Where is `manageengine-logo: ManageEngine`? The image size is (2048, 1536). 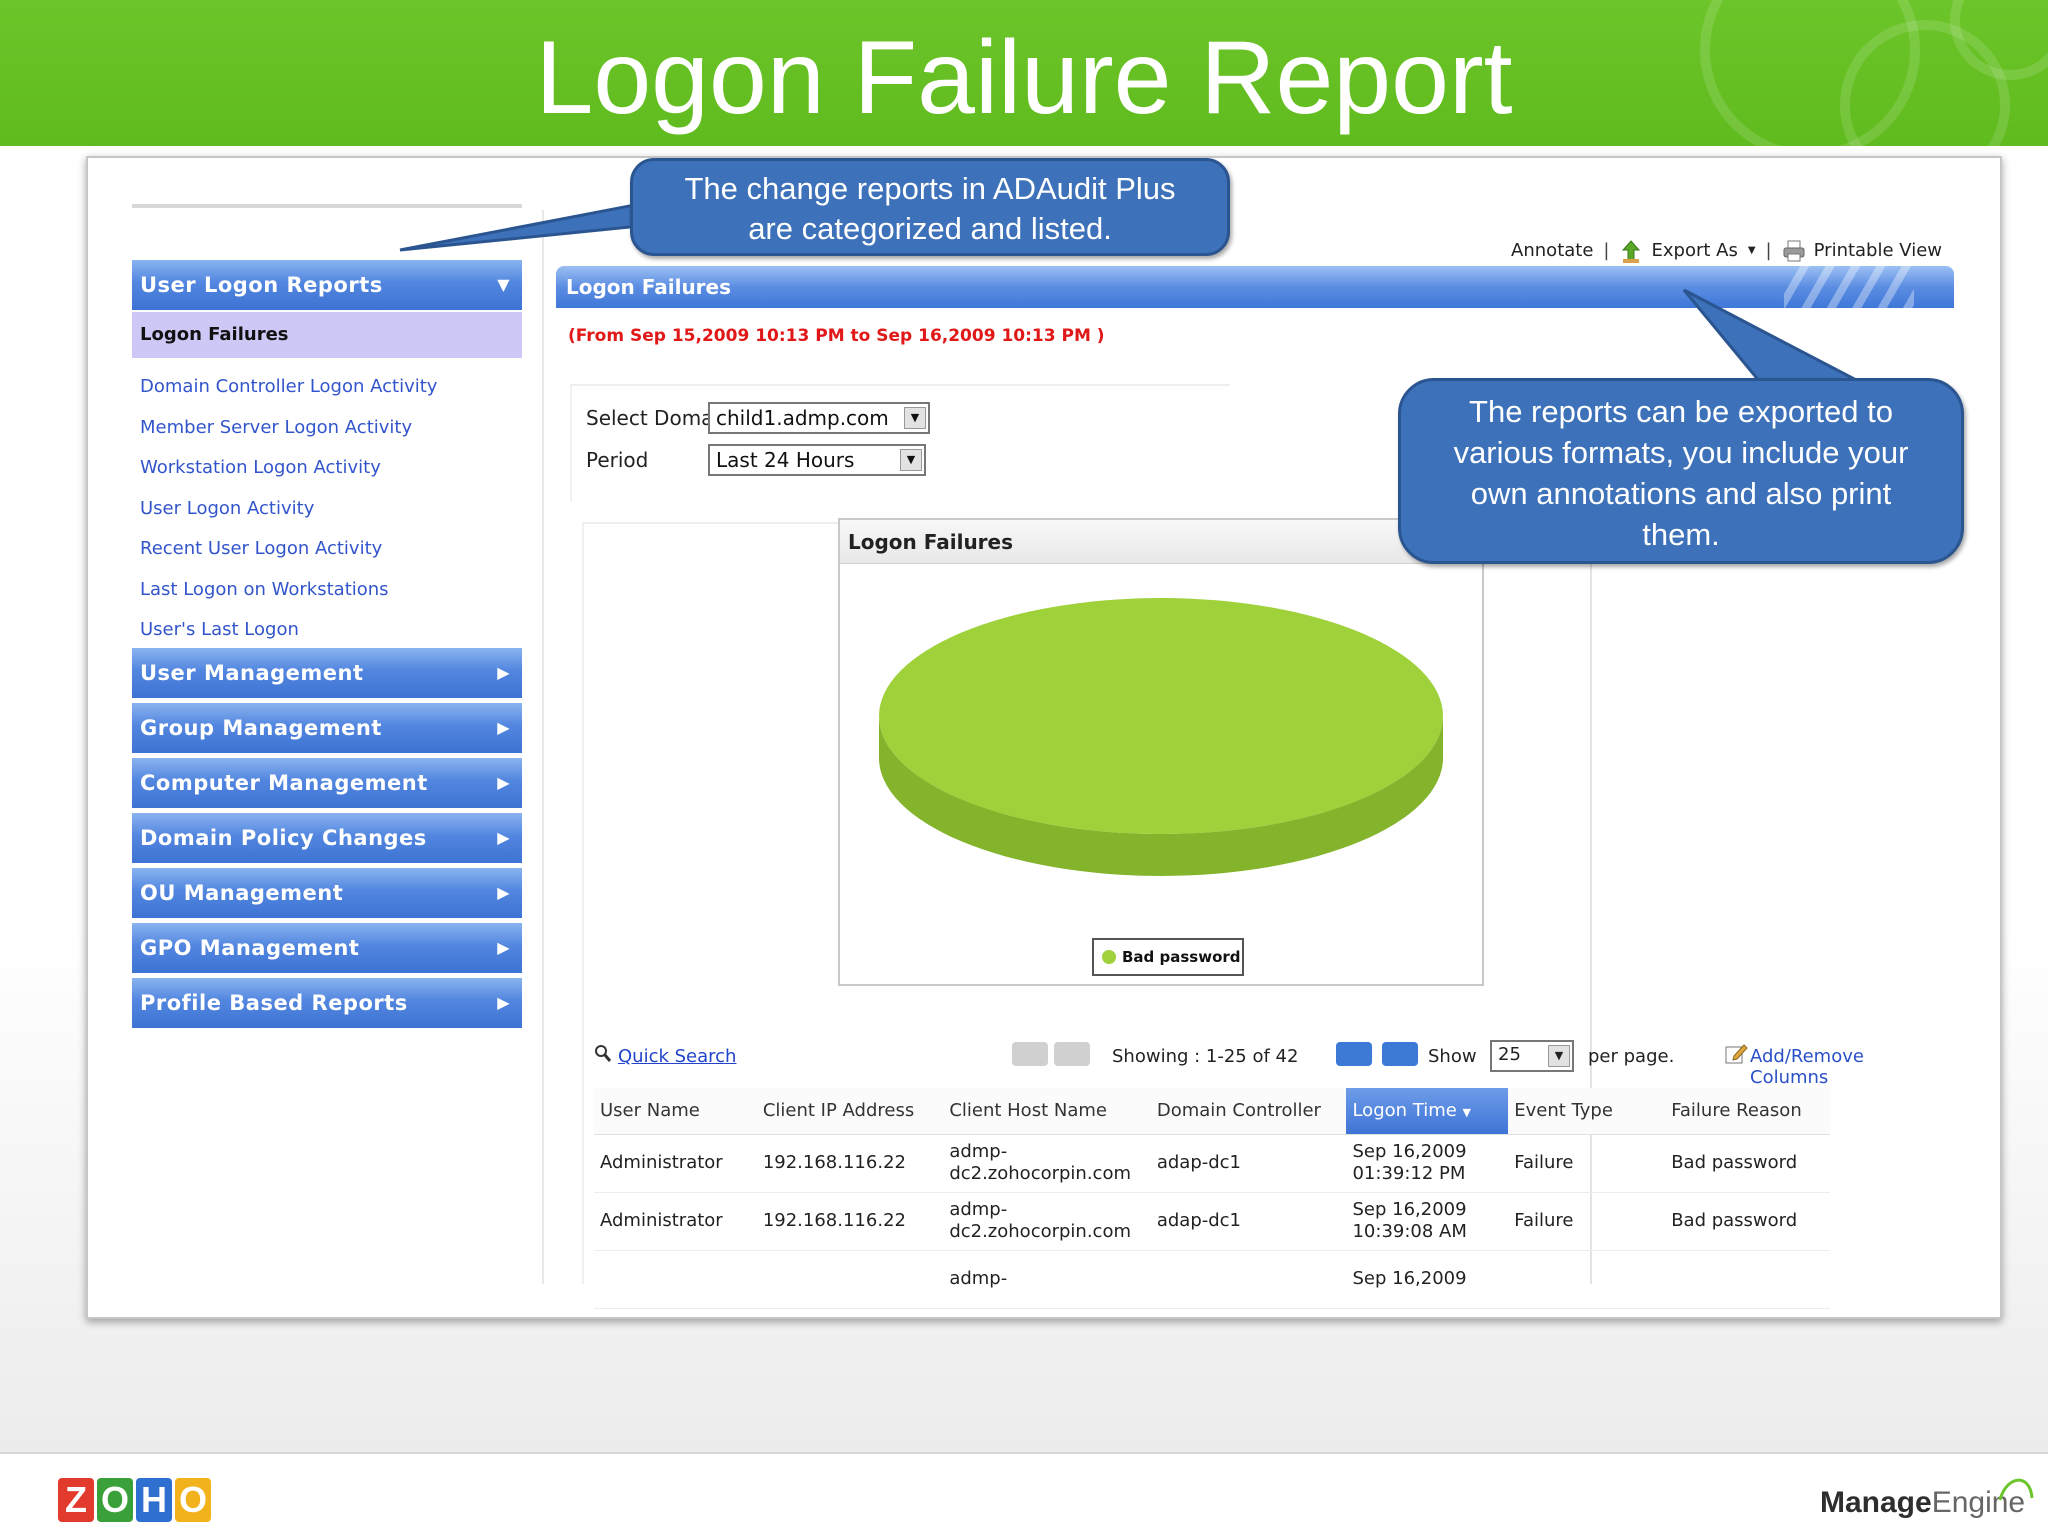
manageengine-logo: ManageEngine is located at coordinates (1927, 1499).